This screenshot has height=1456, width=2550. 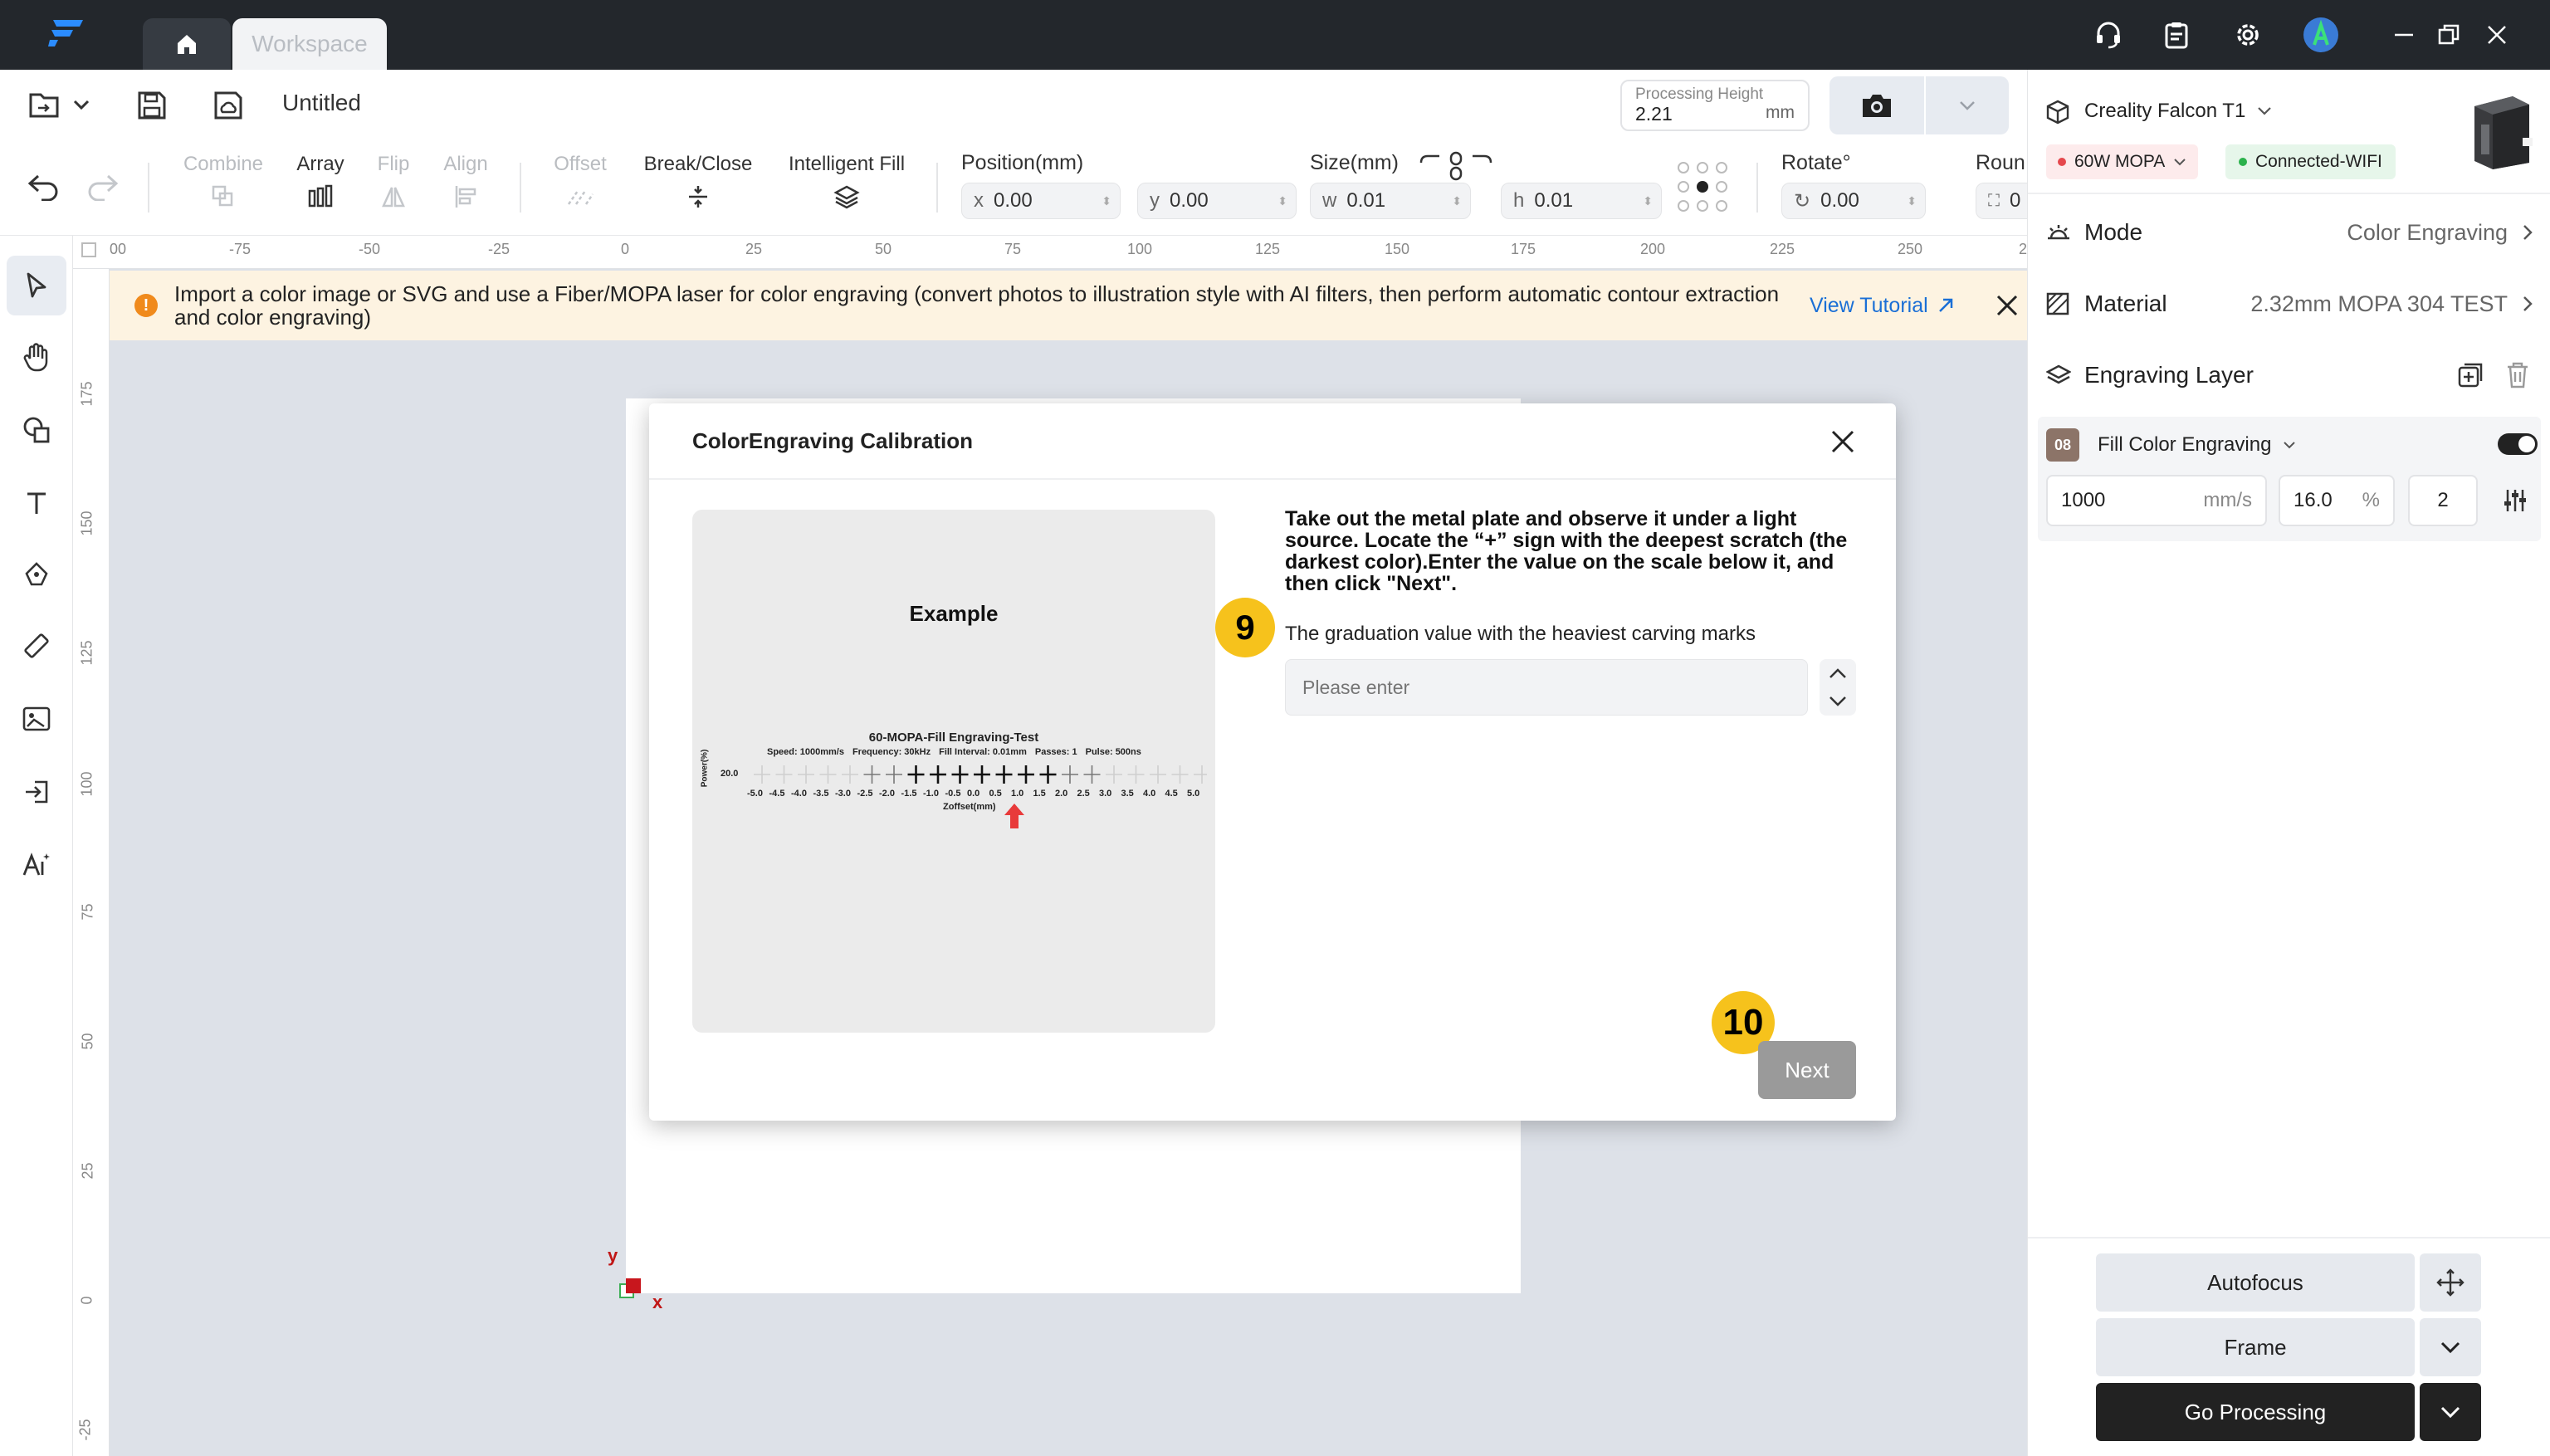 I want to click on lock-ratio-icon, so click(x=1456, y=166).